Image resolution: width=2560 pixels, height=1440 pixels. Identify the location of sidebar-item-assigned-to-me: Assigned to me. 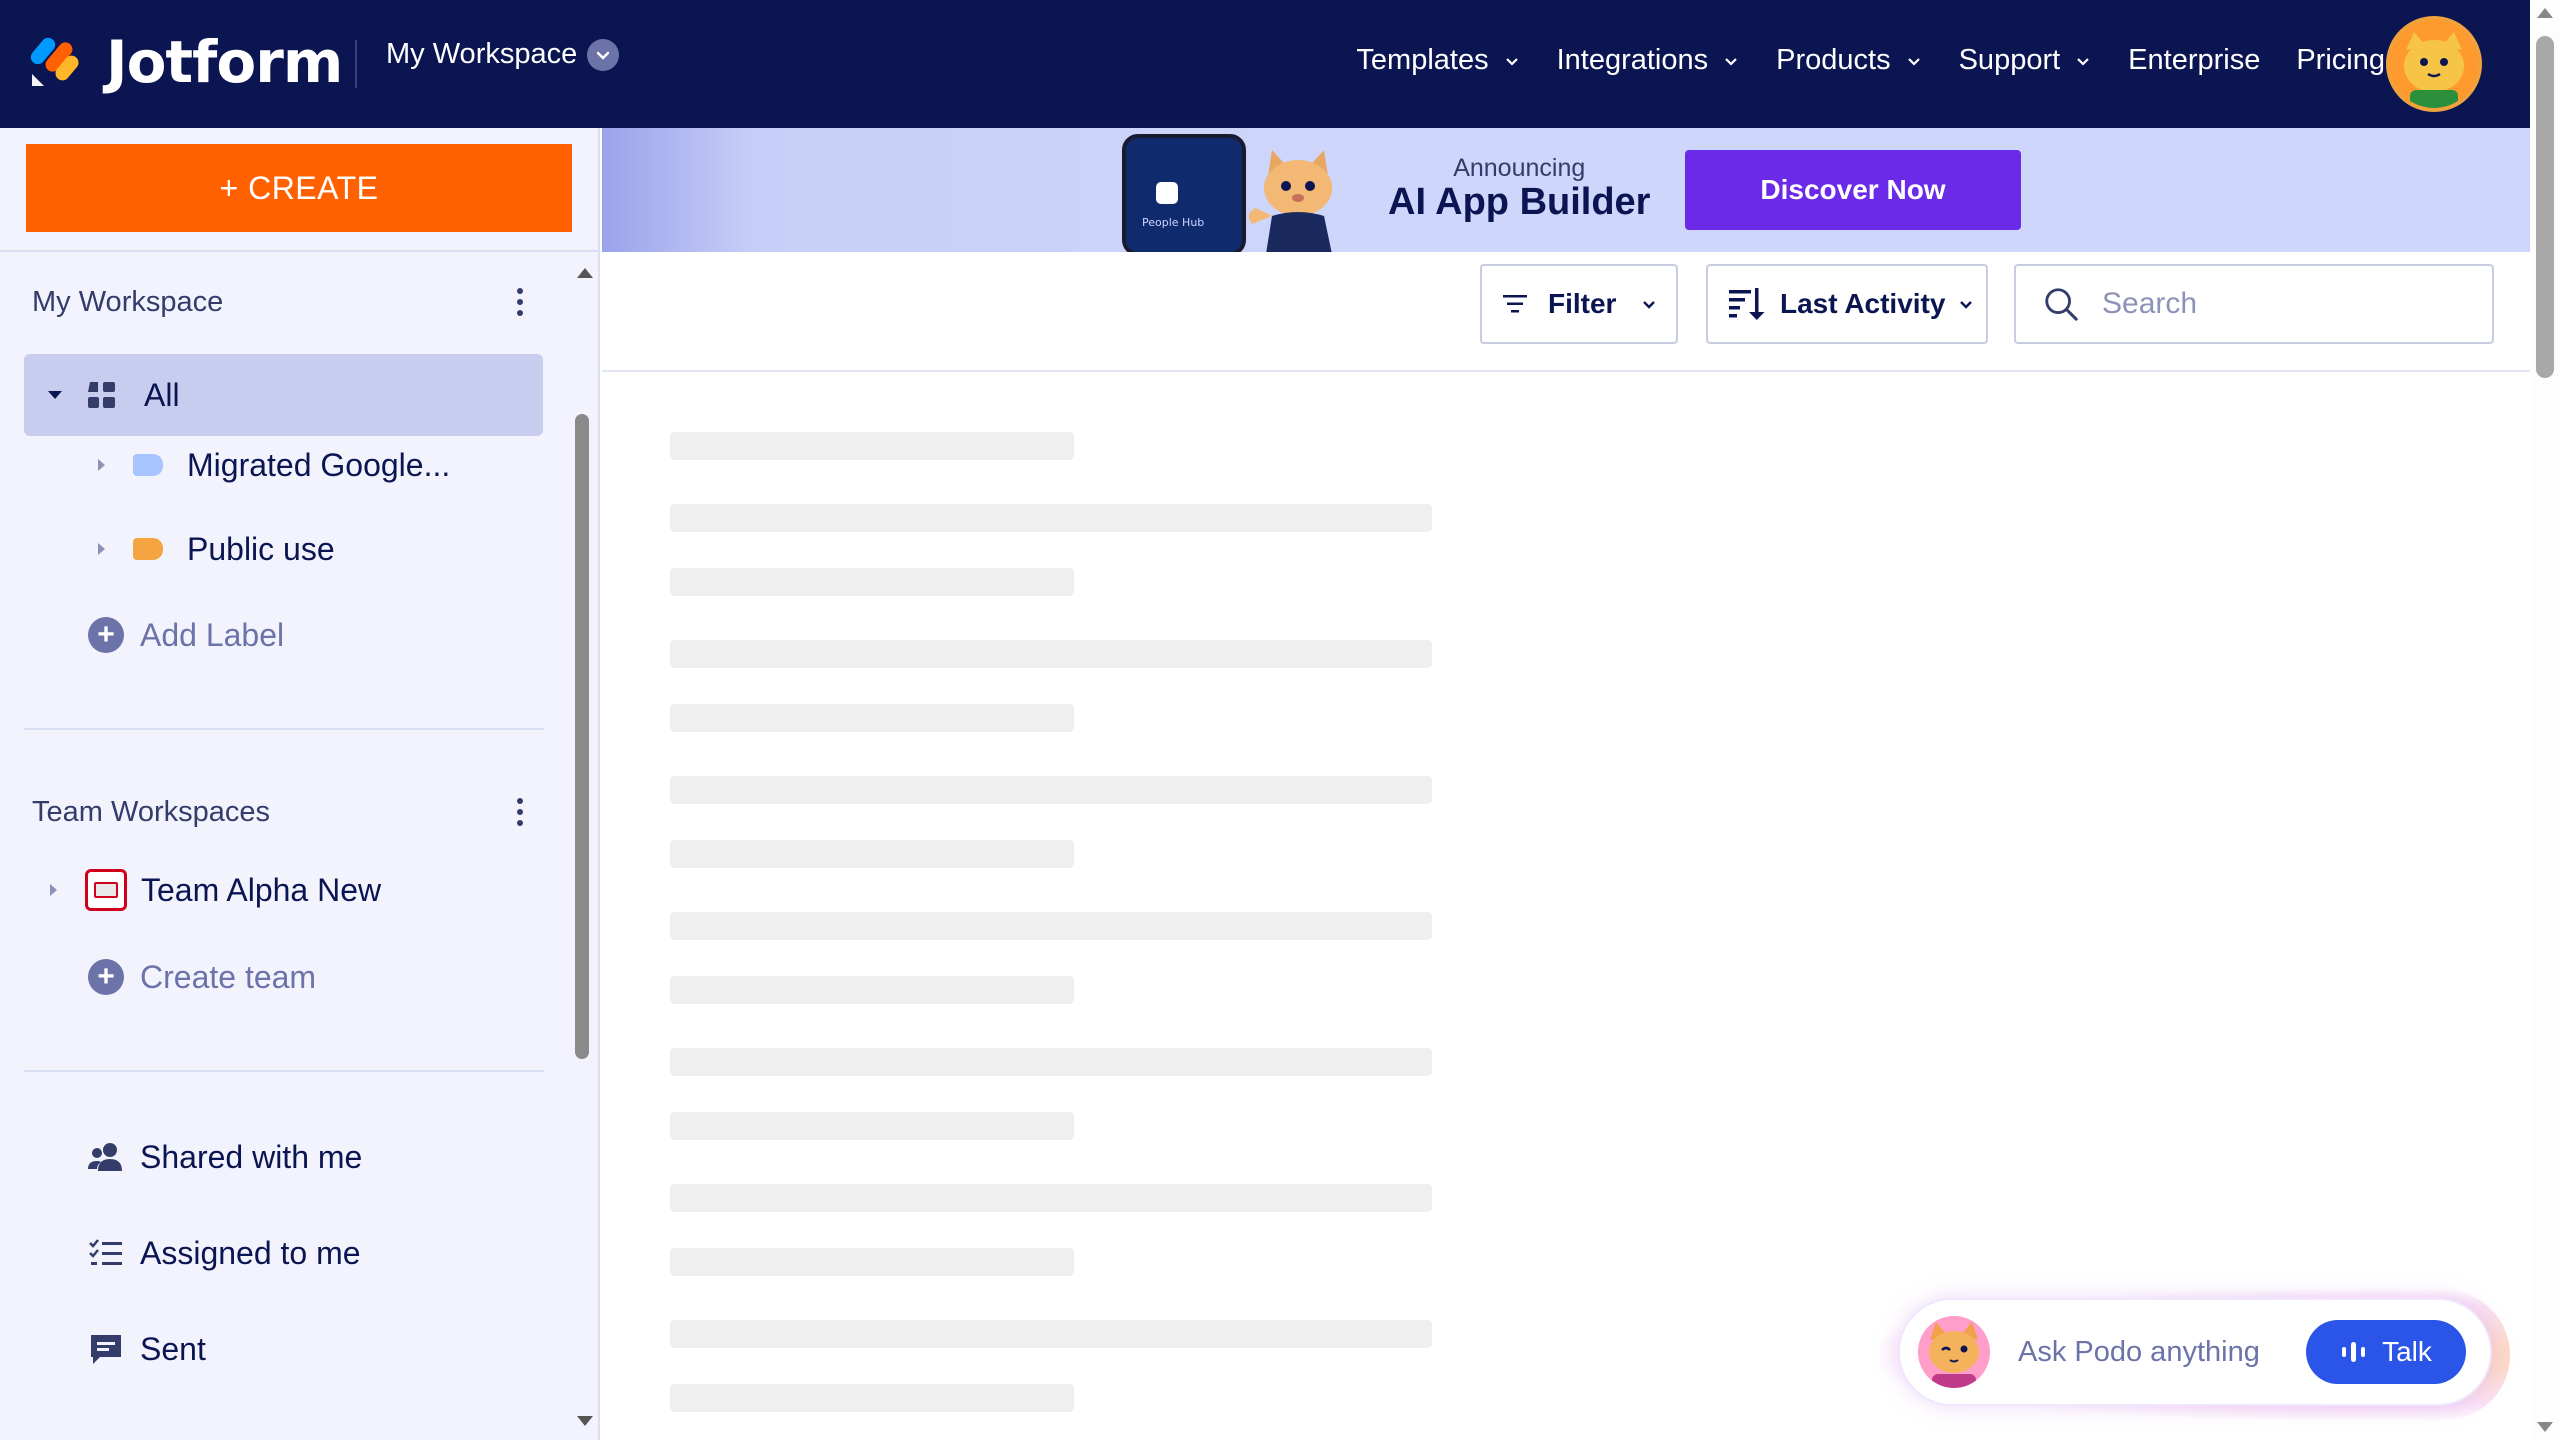
(224, 1253).